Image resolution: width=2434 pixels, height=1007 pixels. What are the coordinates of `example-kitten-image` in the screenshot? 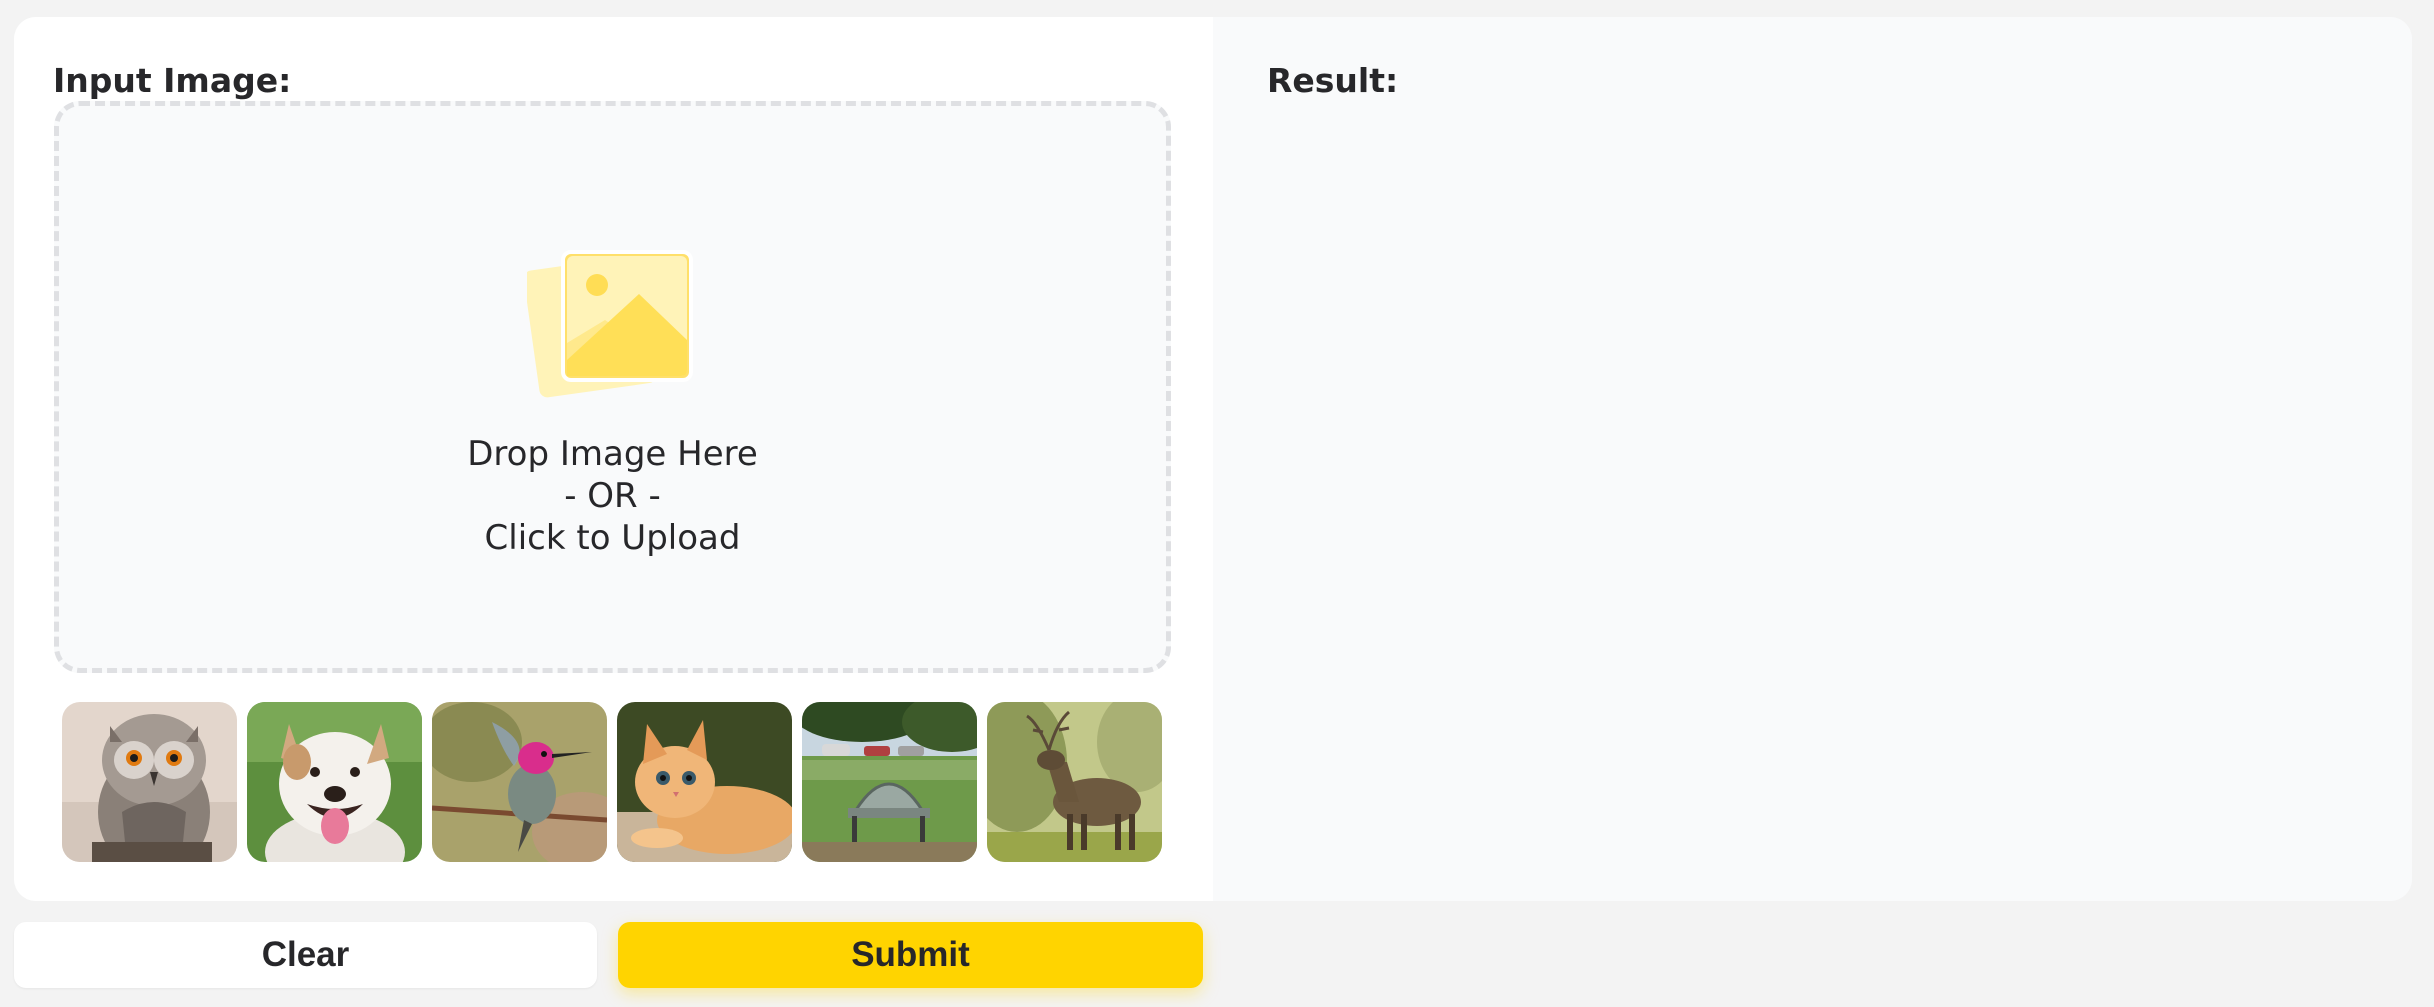 It's located at (704, 782).